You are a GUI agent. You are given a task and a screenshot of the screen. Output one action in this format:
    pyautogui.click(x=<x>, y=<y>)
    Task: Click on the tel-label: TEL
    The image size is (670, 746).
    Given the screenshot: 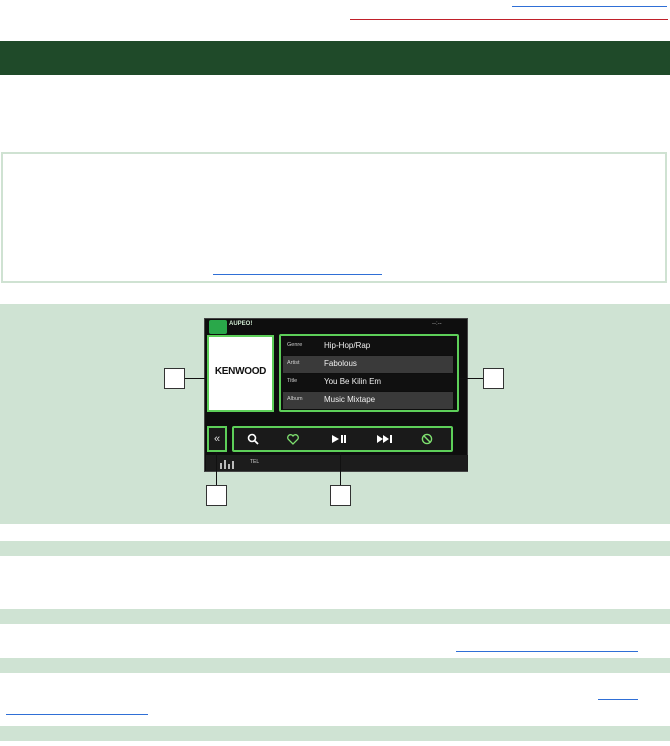 What is the action you would take?
    pyautogui.click(x=255, y=462)
    